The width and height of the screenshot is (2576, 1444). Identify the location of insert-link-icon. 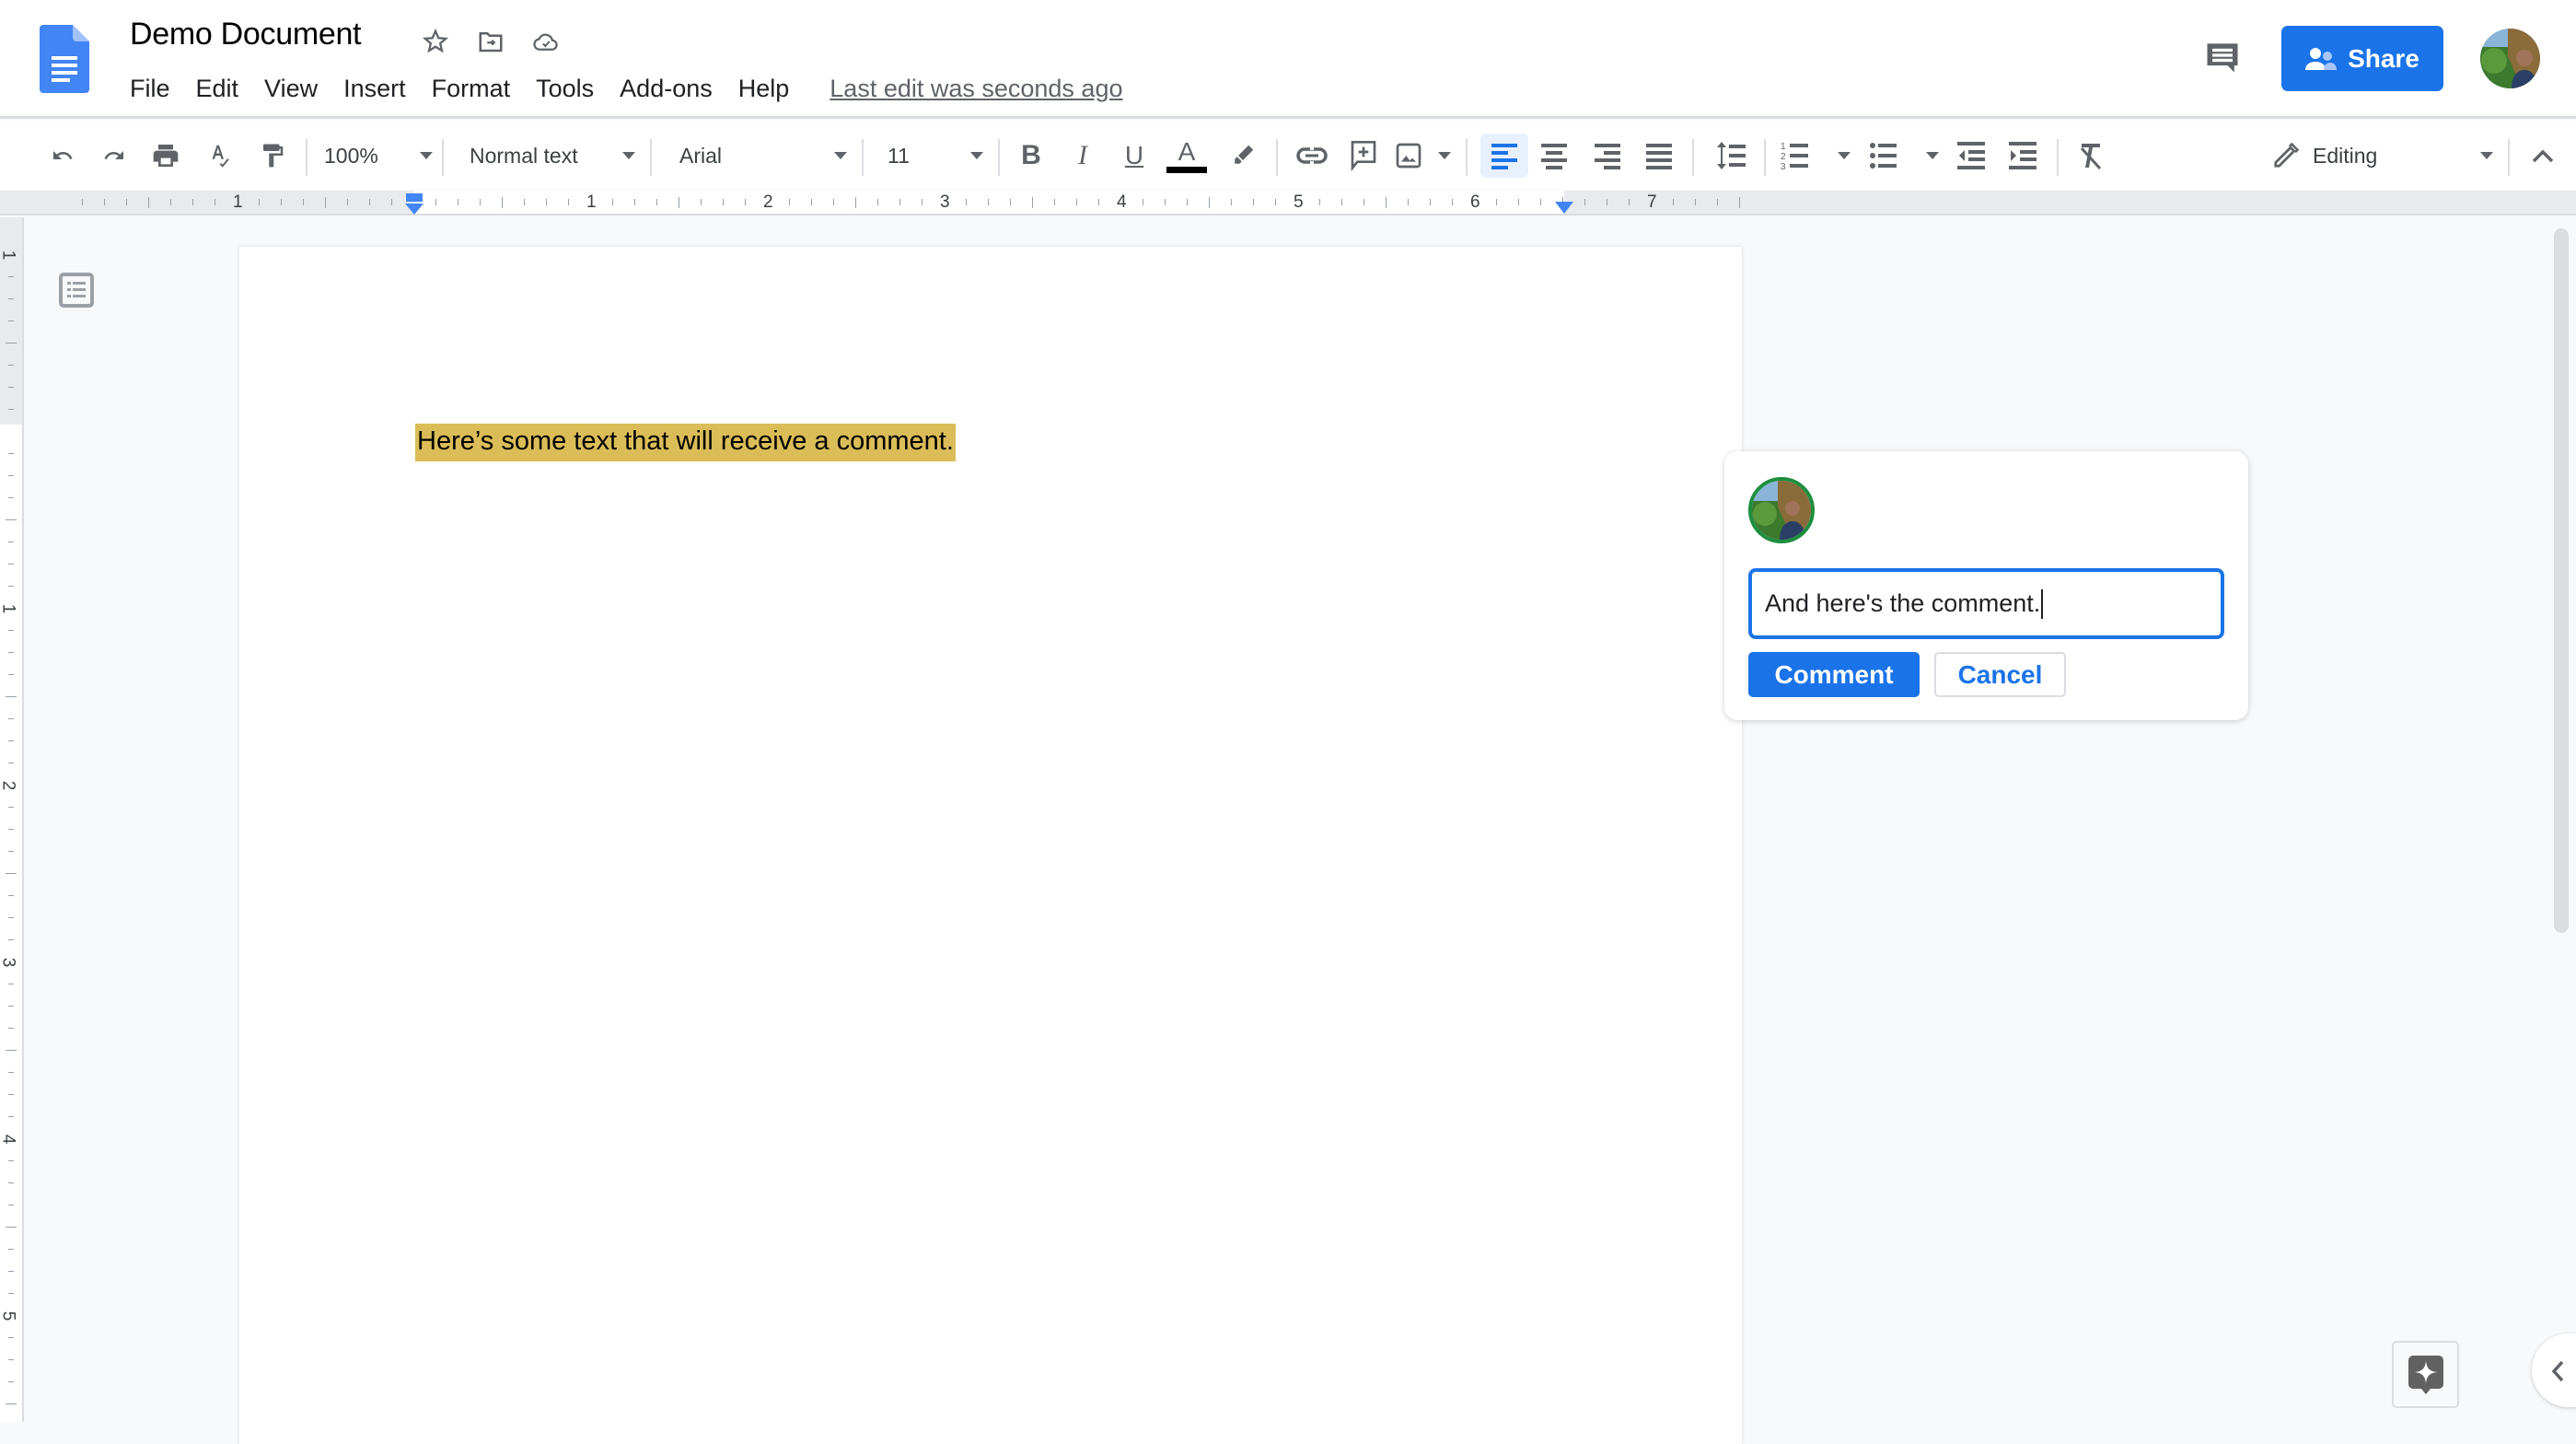
(1312, 156).